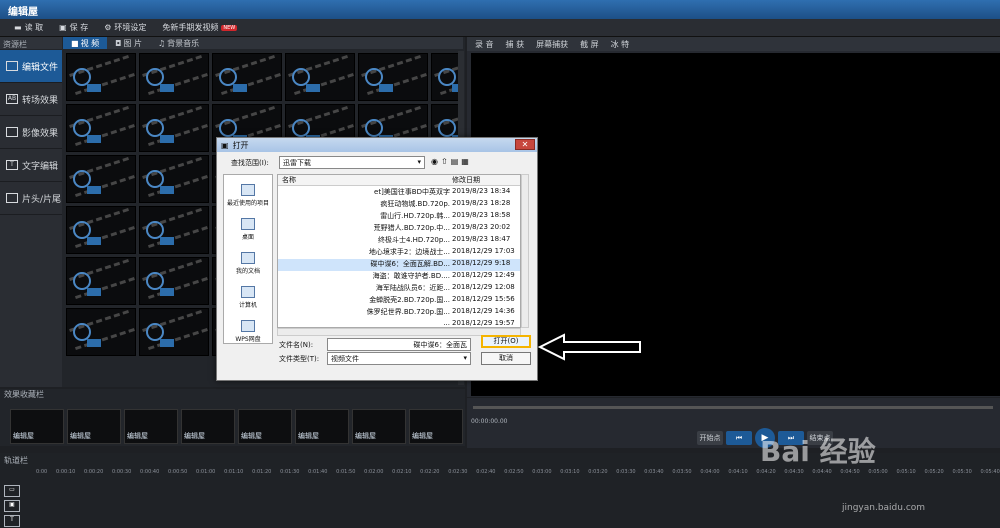 The width and height of the screenshot is (1000, 528). Describe the element at coordinates (399, 217) in the screenshot. I see `file-row: 雷山行.HD.720p.韩... 2019/8/23 18:58` at that location.